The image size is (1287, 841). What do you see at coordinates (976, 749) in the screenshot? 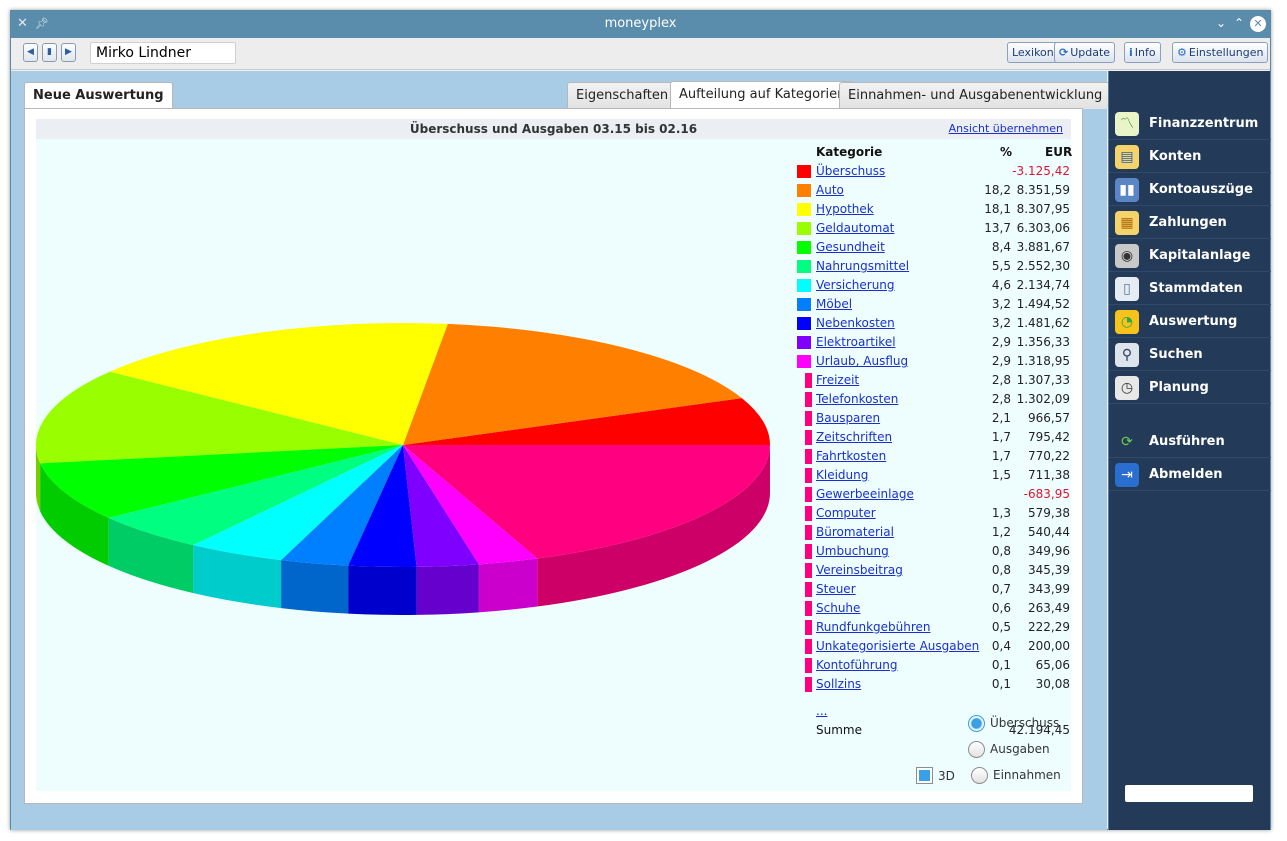
I see `radio-ausgaben-circle` at bounding box center [976, 749].